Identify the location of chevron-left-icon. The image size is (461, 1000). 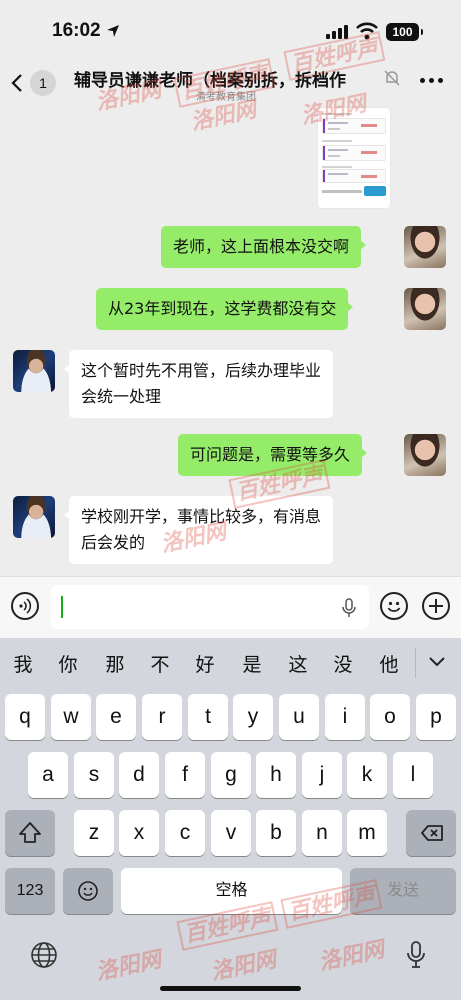
(16, 83).